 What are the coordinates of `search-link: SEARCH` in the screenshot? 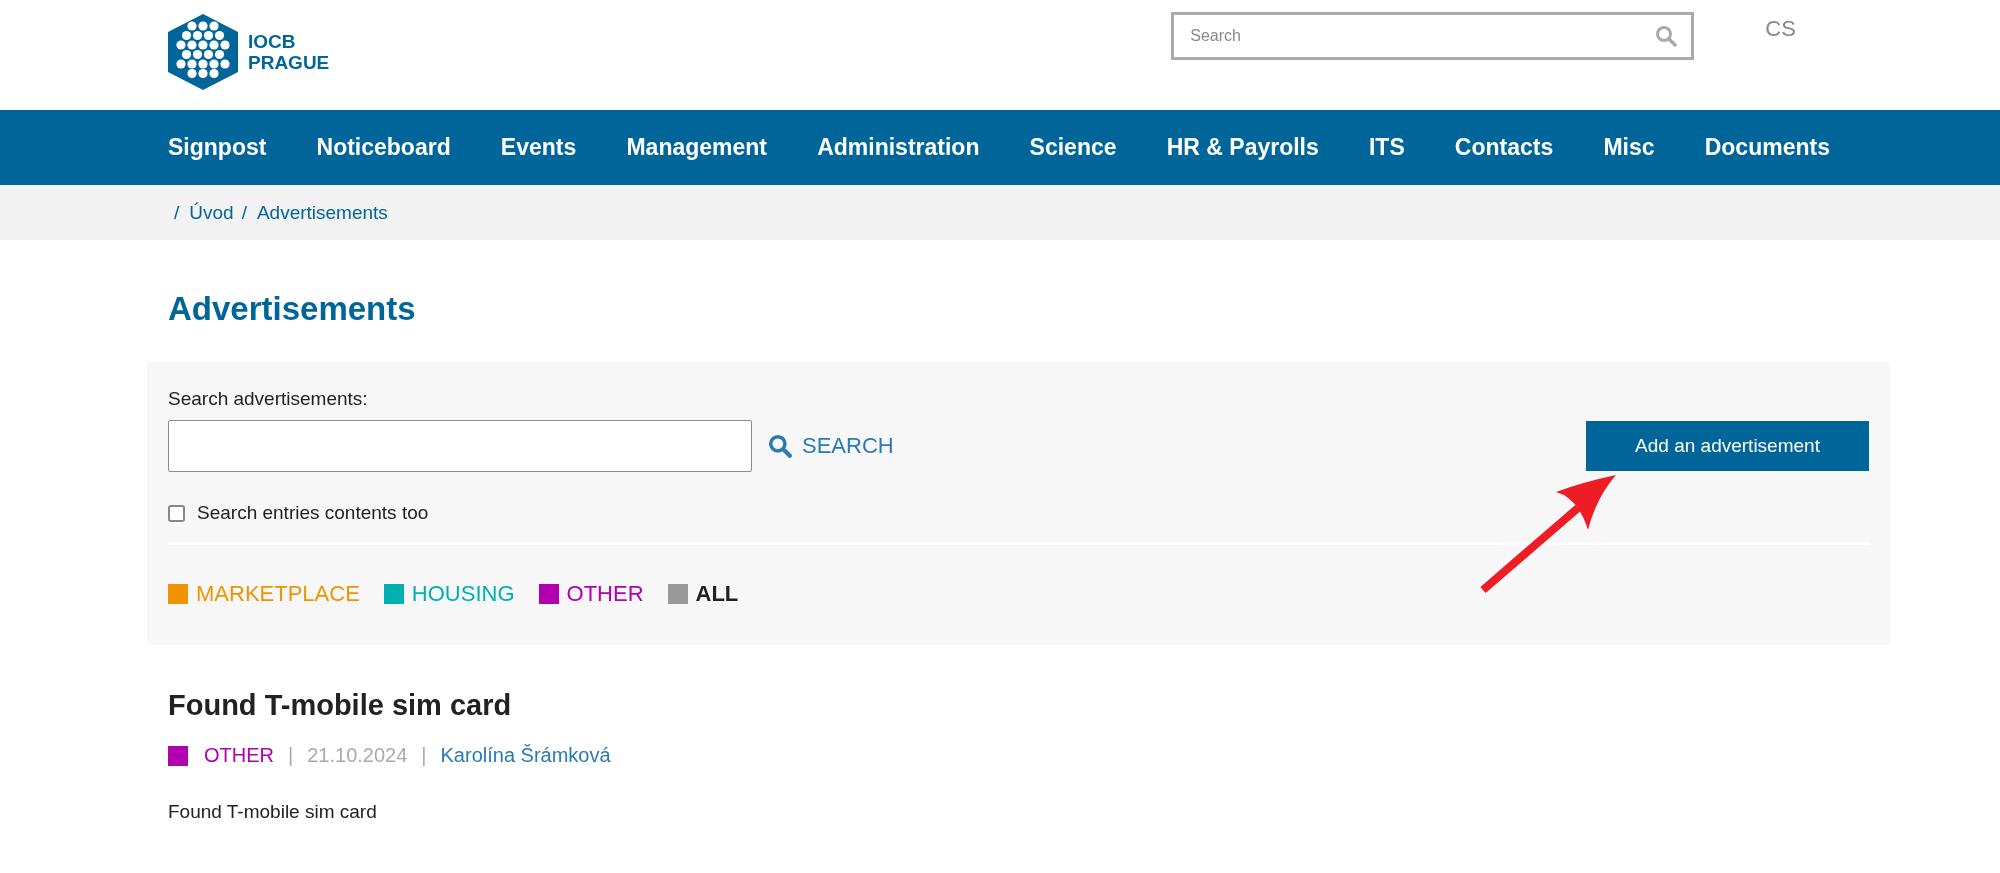 It's located at (831, 446).